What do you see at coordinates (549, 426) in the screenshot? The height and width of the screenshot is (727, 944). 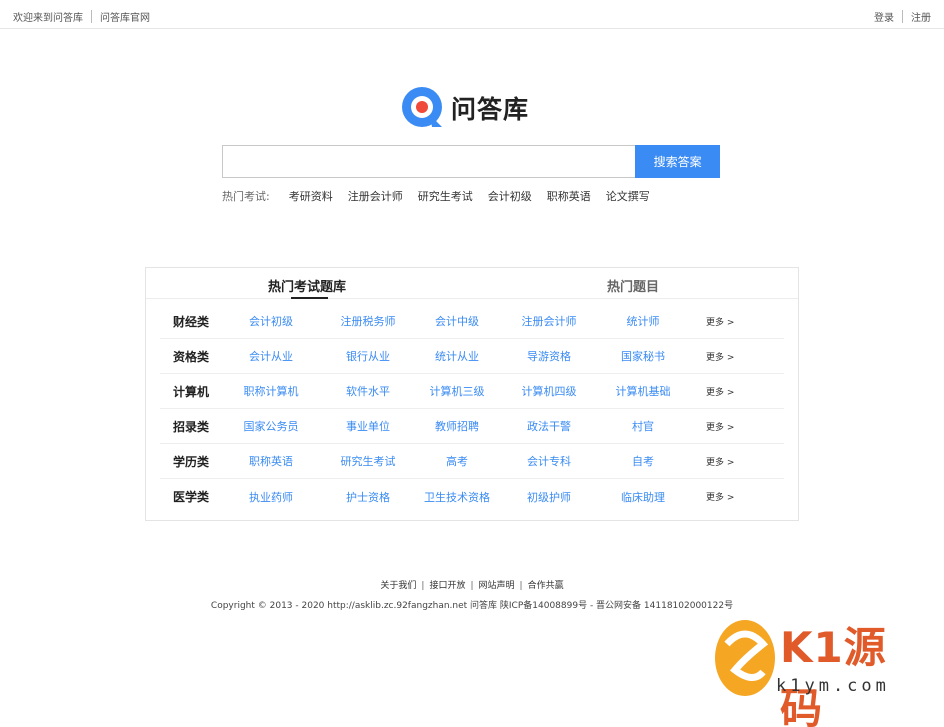 I see `exam-link: 政法干警` at bounding box center [549, 426].